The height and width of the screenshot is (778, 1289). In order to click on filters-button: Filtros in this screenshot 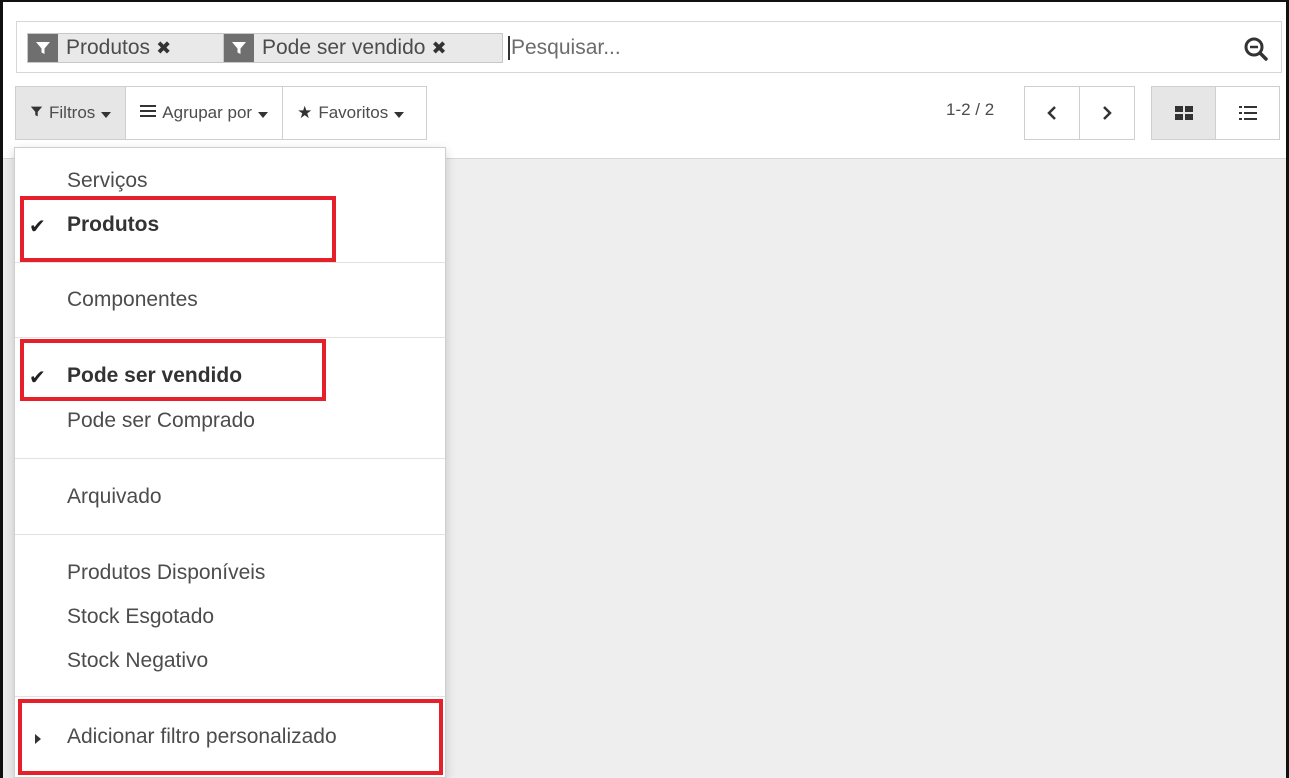, I will do `click(71, 113)`.